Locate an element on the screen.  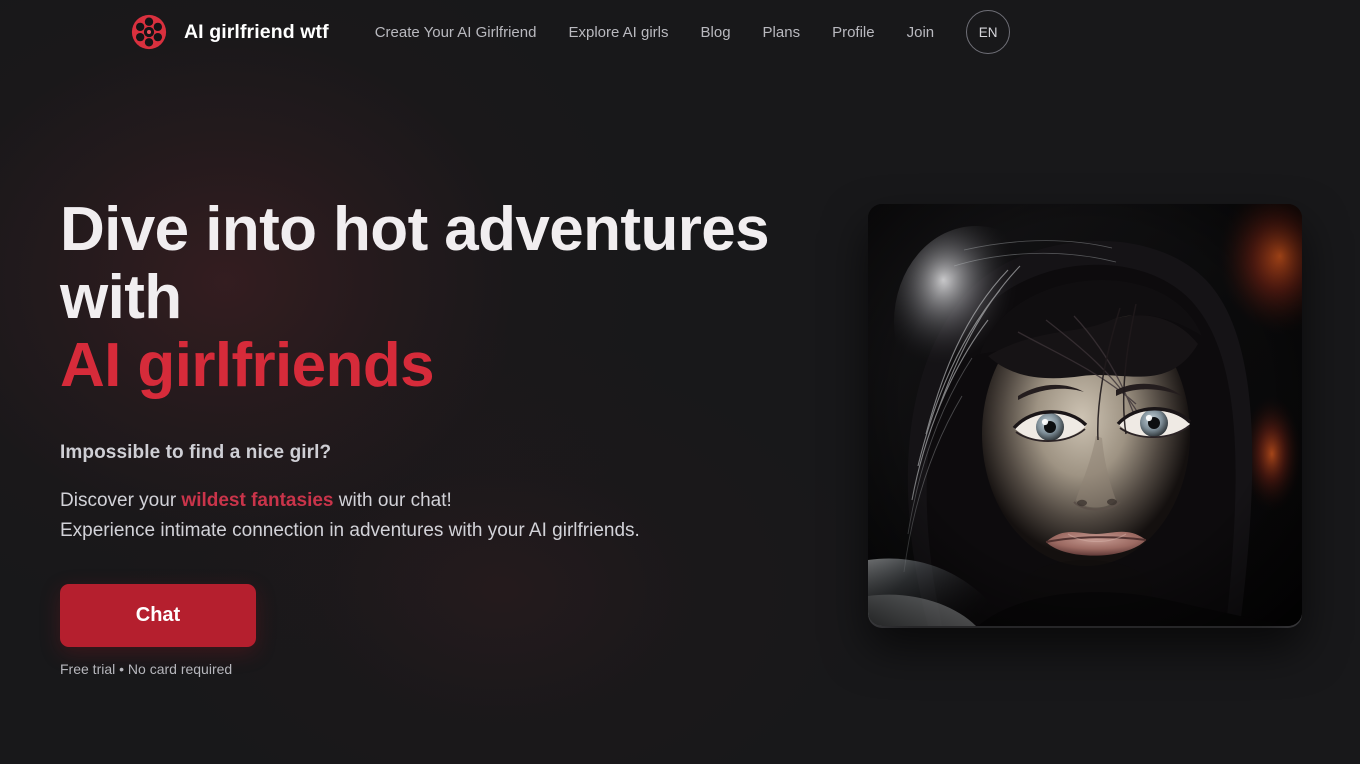
film-reel-logo-icon is located at coordinates (149, 32).